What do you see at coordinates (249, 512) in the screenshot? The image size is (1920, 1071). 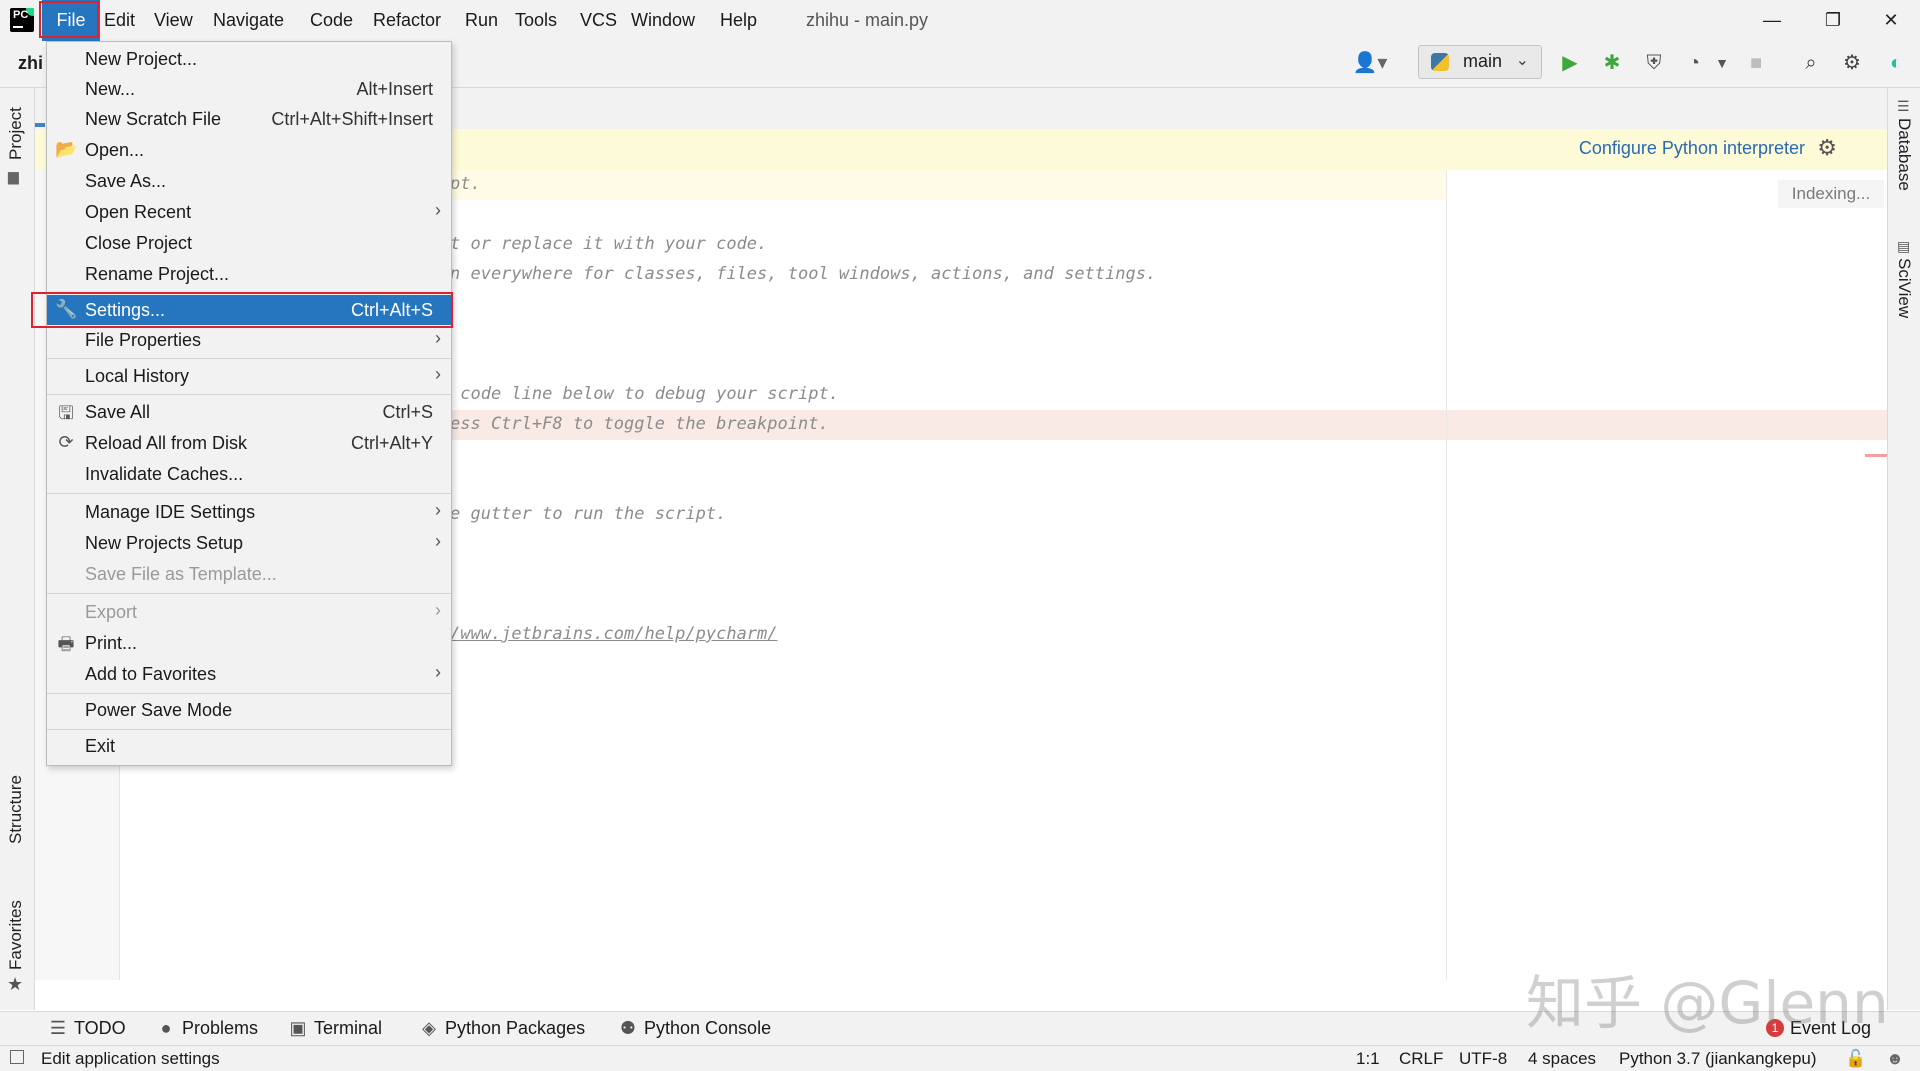 I see `menu-item-manage-ide-settings: Manage IDE Settings ›` at bounding box center [249, 512].